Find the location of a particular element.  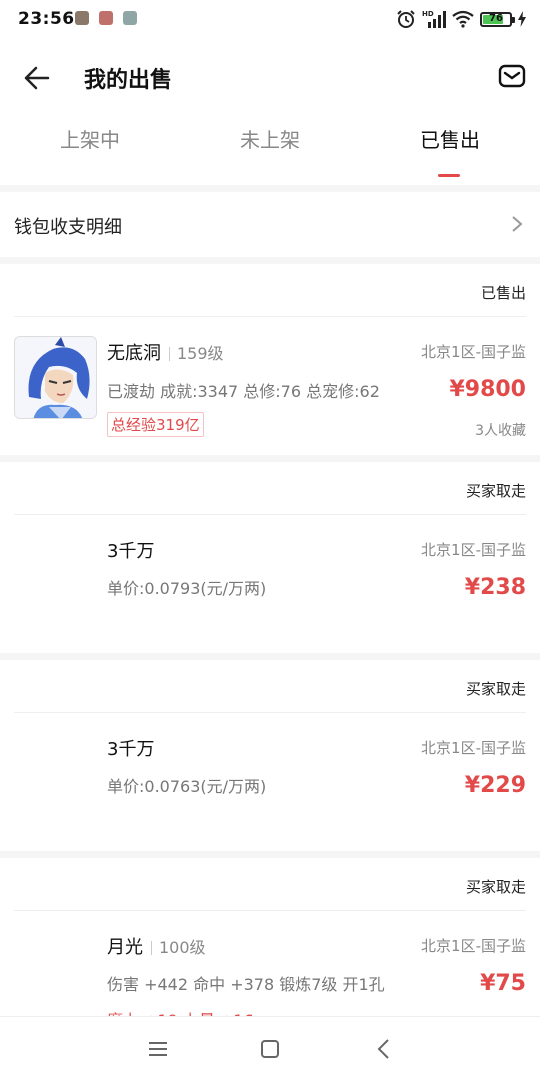

battery-cap is located at coordinates (513, 19).